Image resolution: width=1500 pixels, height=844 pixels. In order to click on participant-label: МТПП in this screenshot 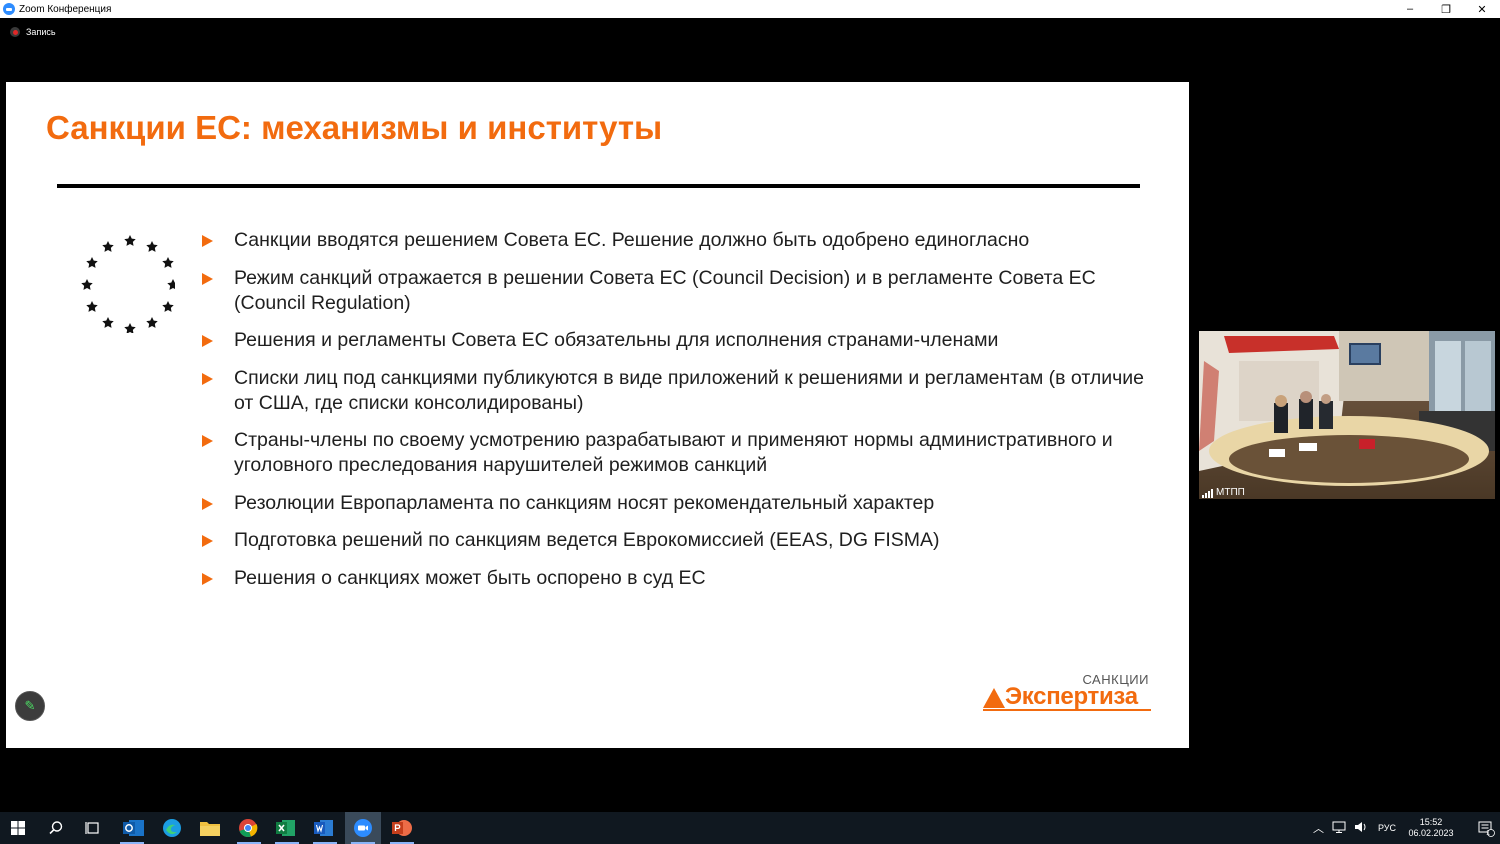, I will do `click(1223, 492)`.